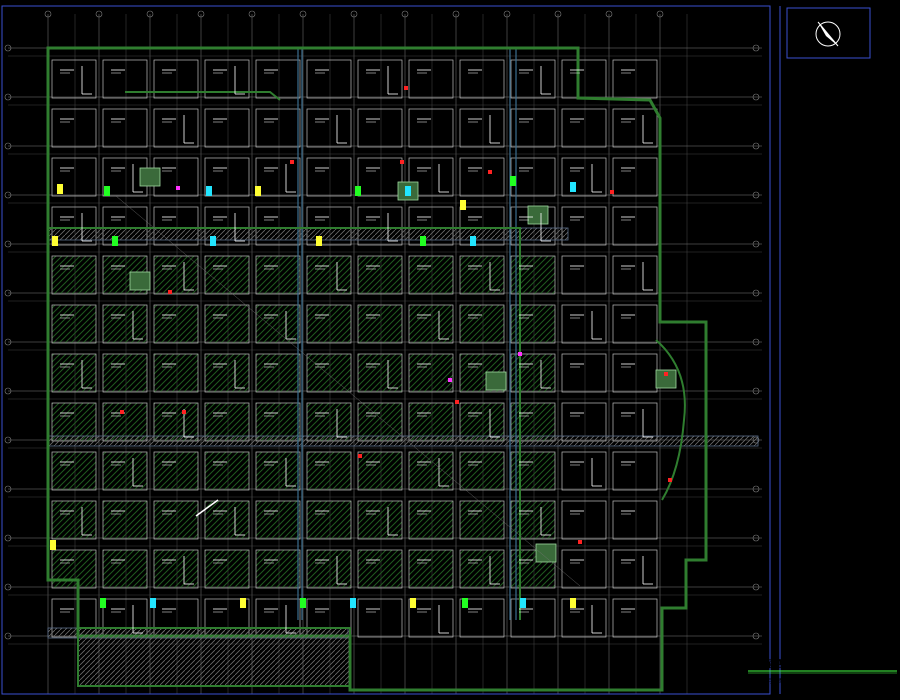 The width and height of the screenshot is (900, 700). What do you see at coordinates (214, 657) in the screenshot?
I see `bottom-zone` at bounding box center [214, 657].